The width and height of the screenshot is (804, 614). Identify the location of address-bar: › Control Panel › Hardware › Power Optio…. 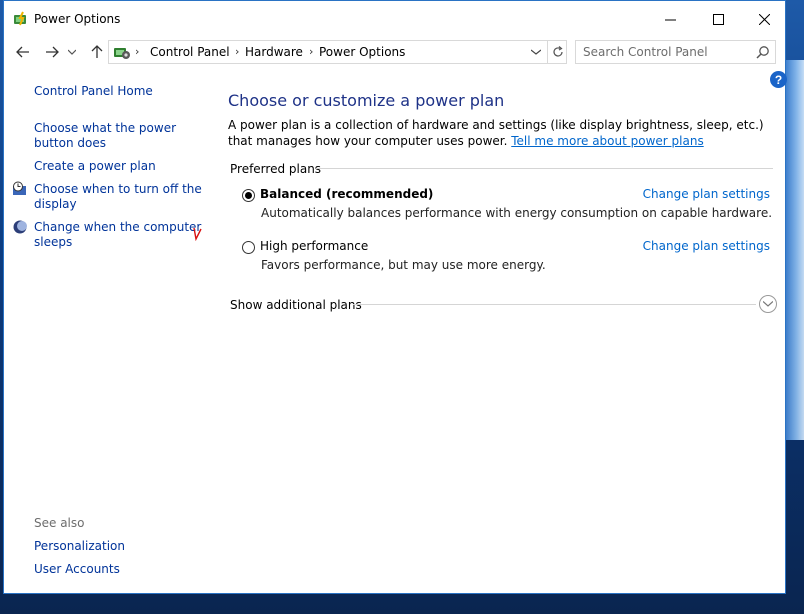
(337, 52).